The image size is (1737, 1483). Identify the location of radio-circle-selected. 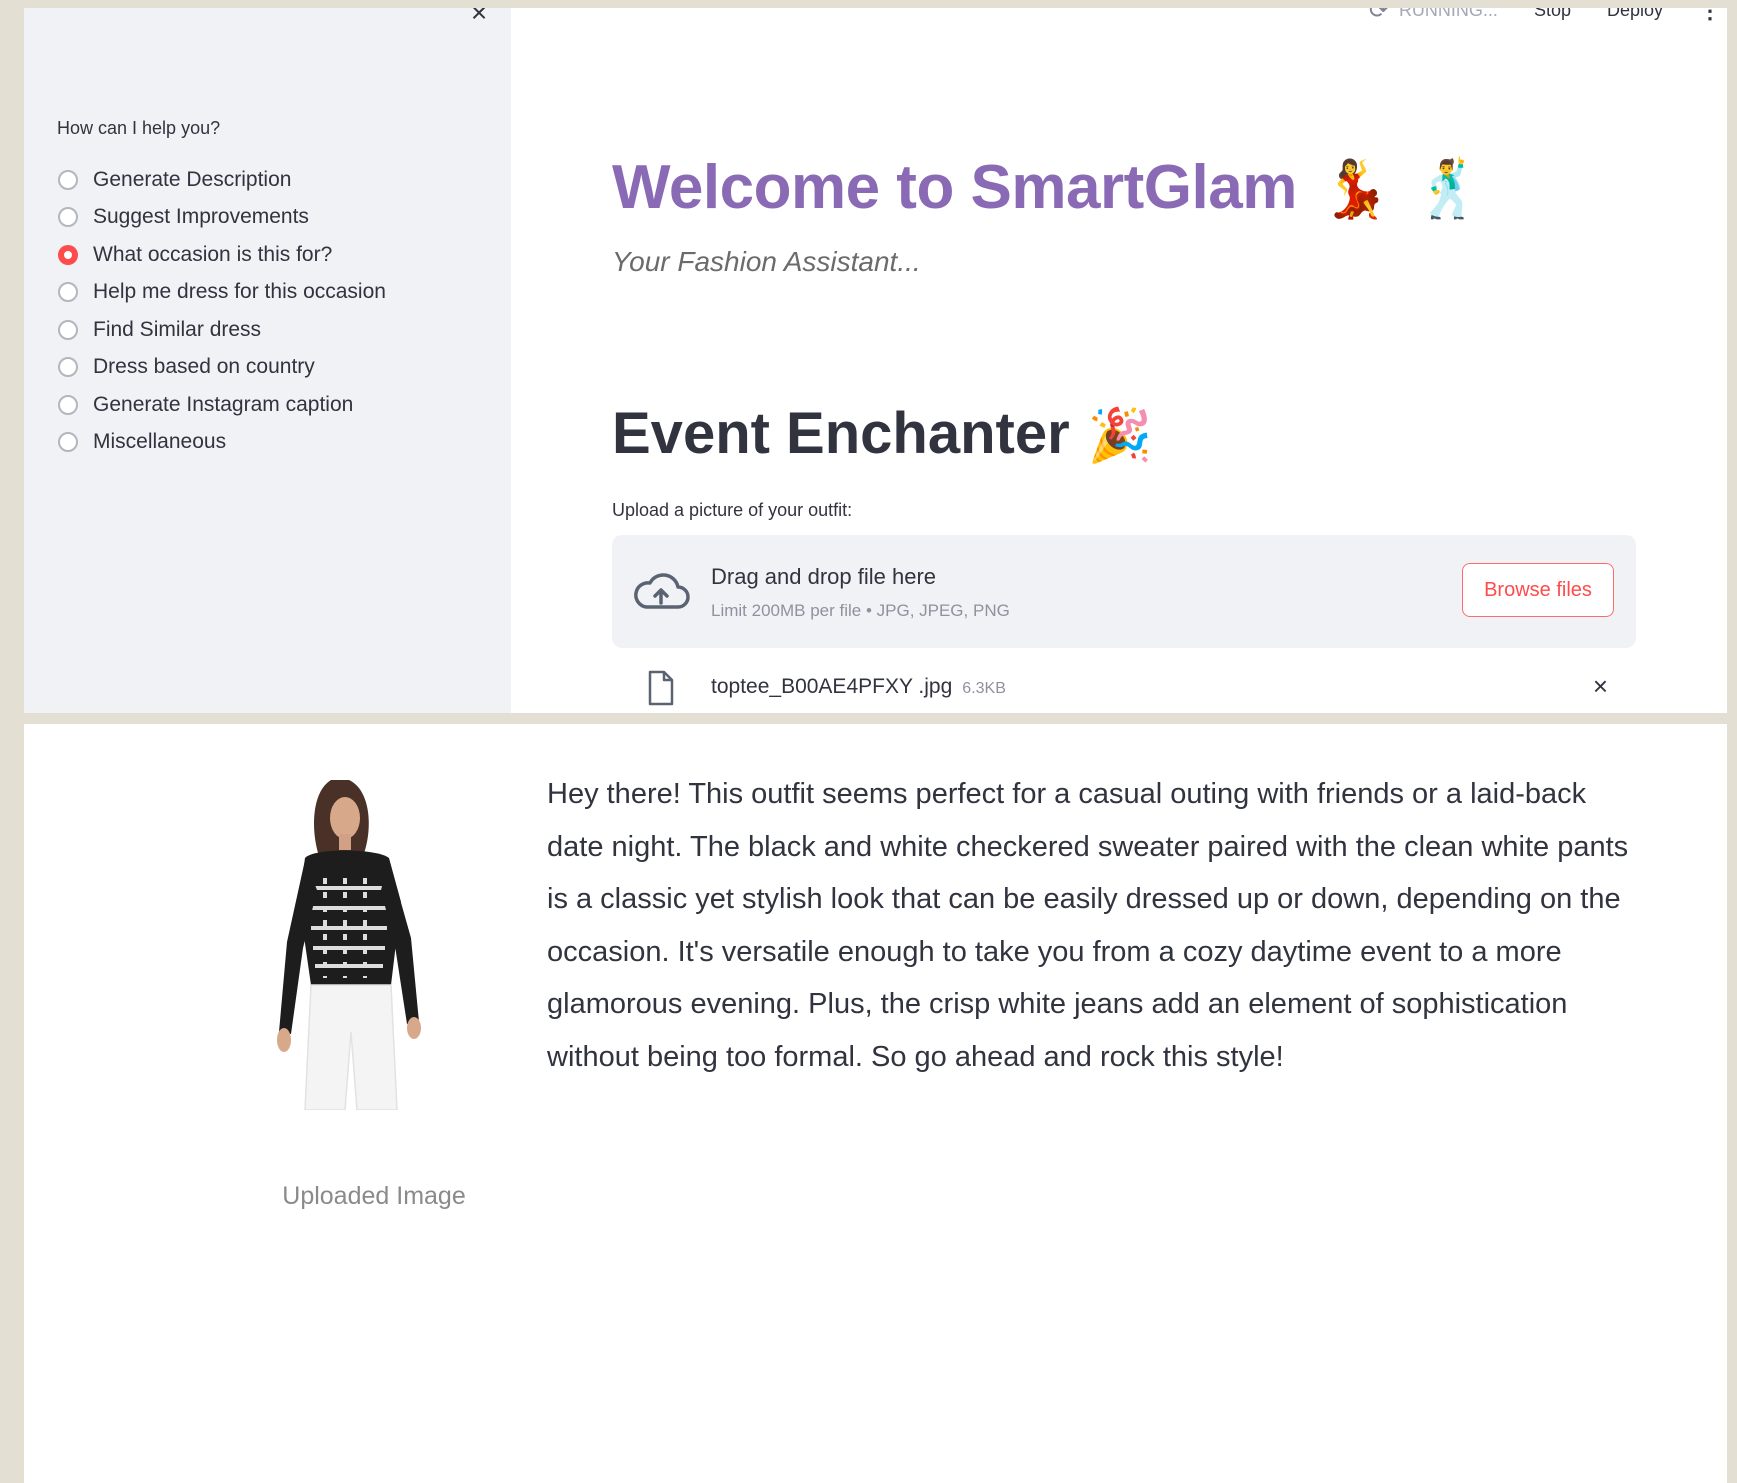
(68, 254).